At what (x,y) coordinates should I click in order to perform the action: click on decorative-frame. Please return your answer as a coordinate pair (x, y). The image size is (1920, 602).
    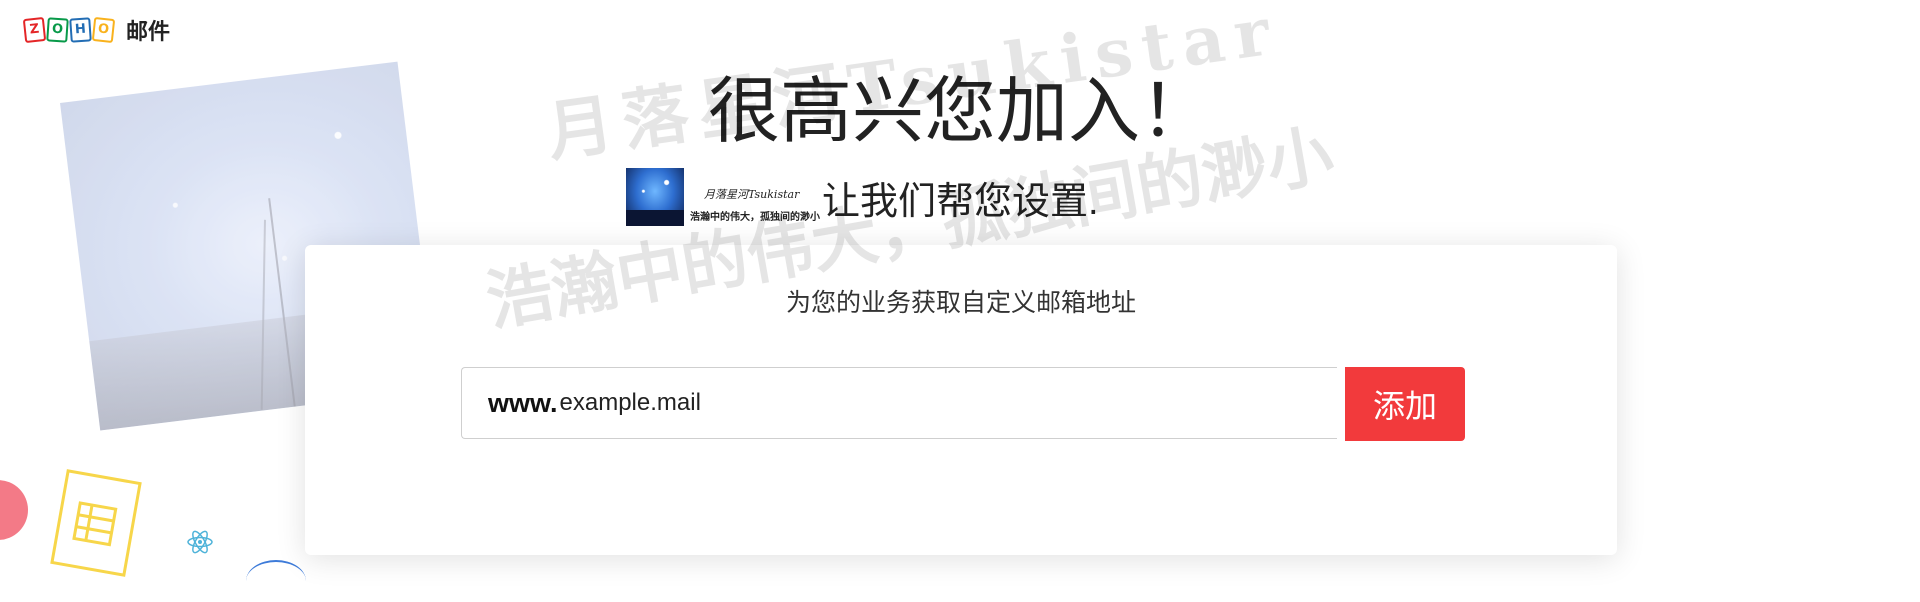
    Looking at the image, I should click on (96, 523).